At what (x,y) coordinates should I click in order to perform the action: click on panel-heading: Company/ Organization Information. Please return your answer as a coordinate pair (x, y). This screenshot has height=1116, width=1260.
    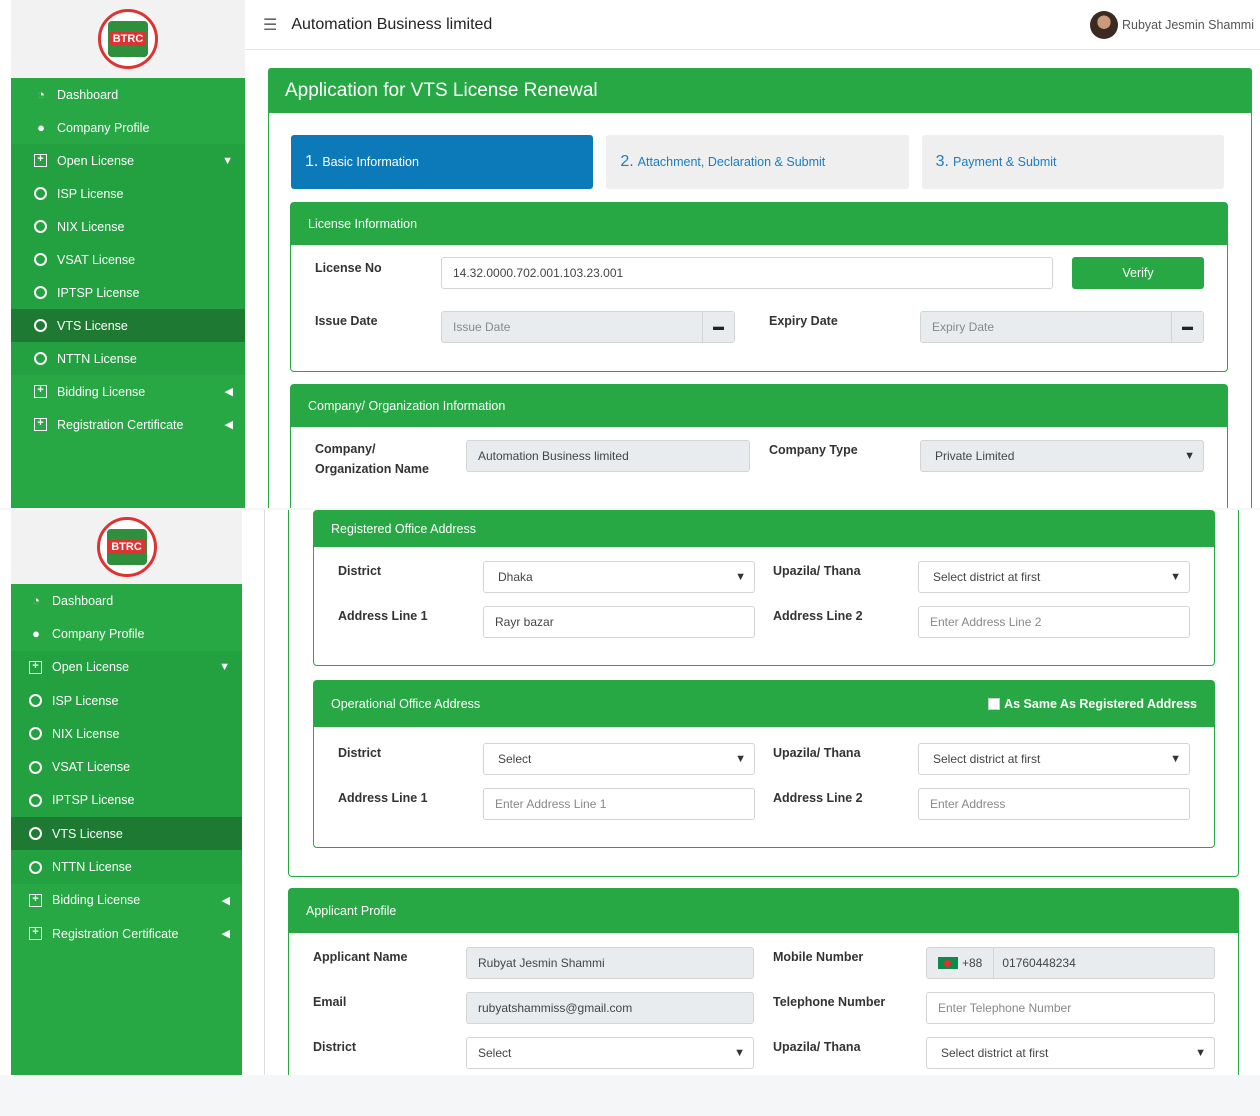
    Looking at the image, I should click on (759, 406).